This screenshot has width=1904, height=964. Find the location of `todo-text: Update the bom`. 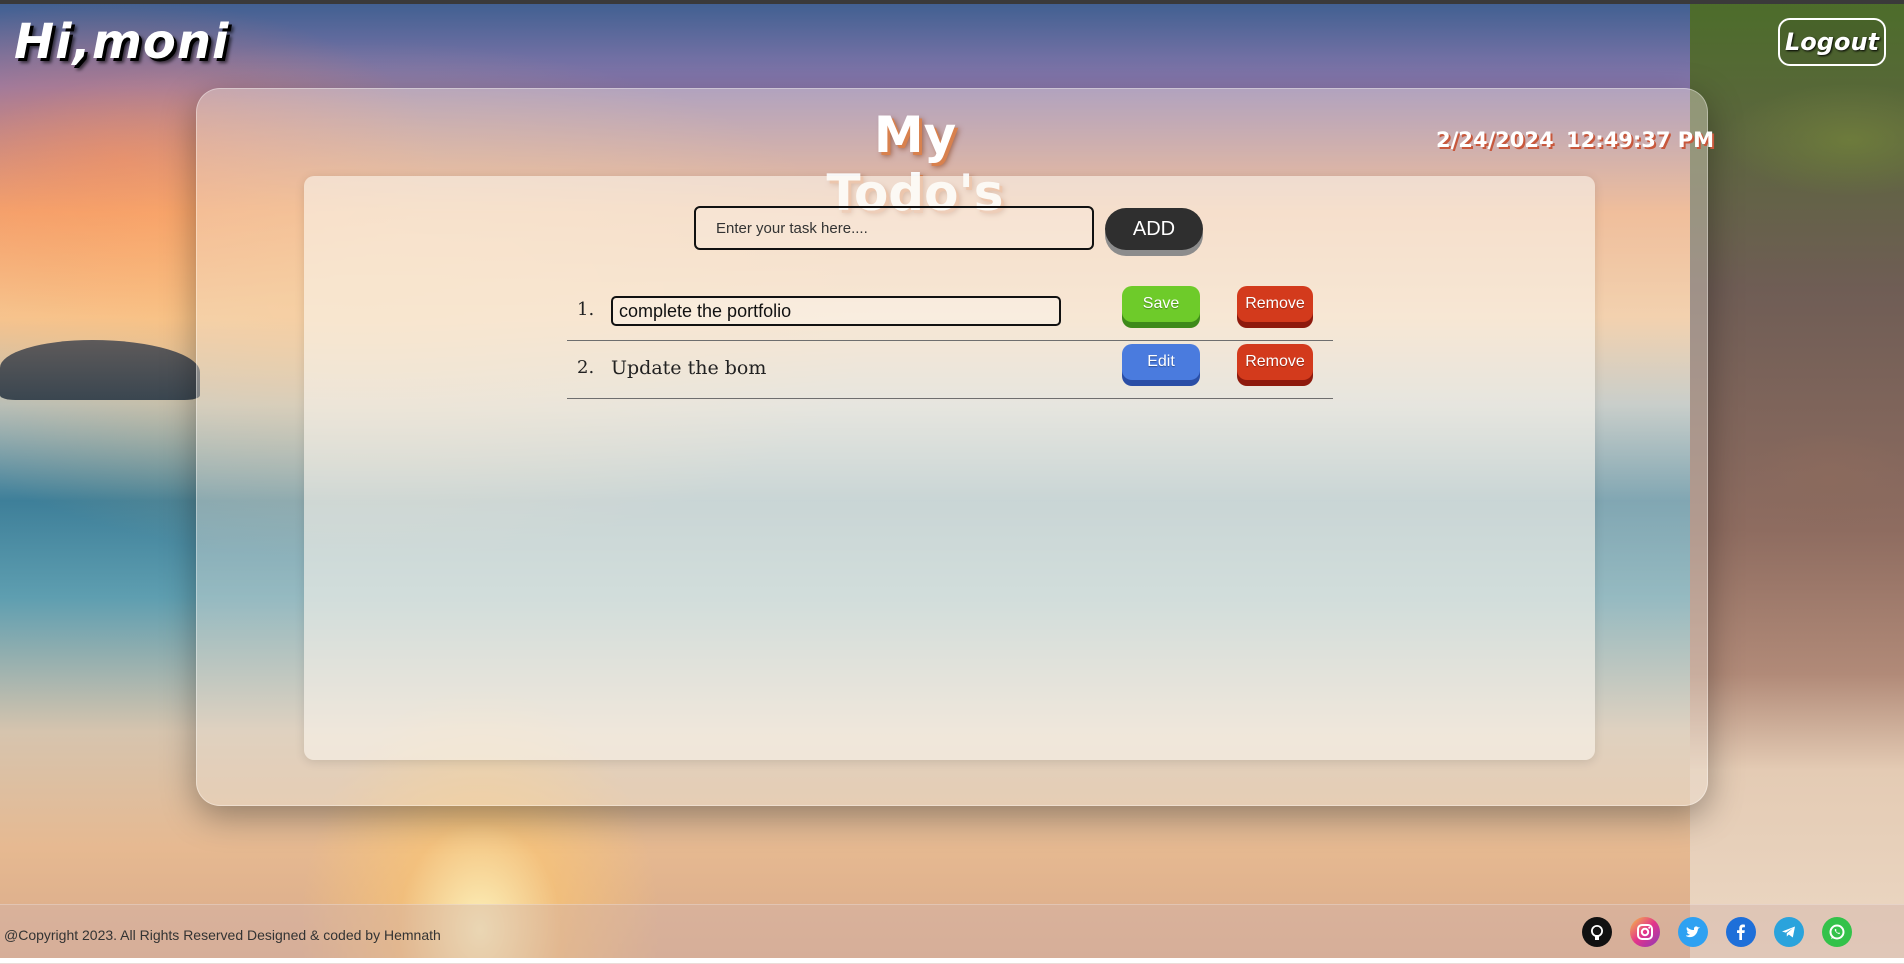

todo-text: Update the bom is located at coordinates (689, 368).